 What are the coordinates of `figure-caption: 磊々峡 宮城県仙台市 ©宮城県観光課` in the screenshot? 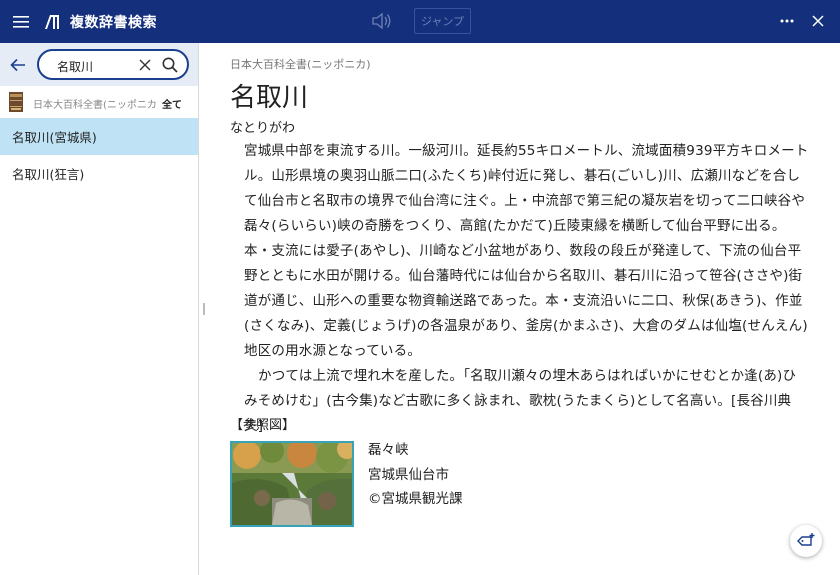 It's located at (415, 475).